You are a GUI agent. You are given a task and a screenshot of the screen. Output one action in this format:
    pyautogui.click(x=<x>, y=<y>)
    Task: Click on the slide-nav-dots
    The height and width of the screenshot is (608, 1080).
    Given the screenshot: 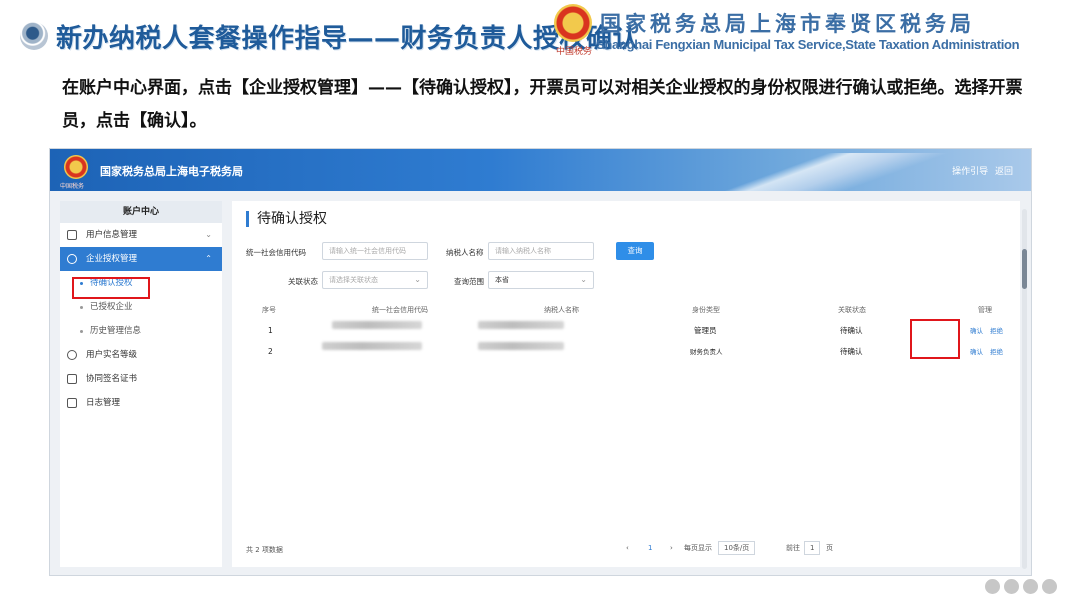 What is the action you would take?
    pyautogui.click(x=1023, y=587)
    